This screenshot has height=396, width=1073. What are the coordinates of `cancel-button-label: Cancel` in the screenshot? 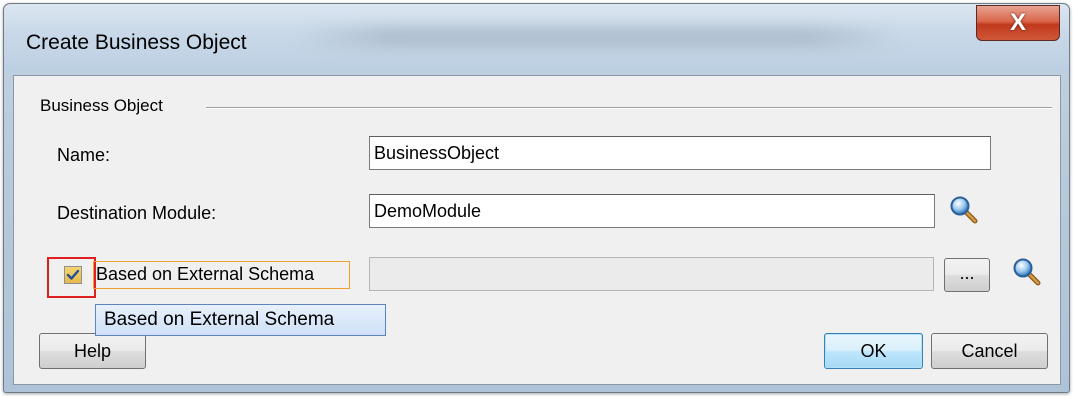 It's located at (989, 350).